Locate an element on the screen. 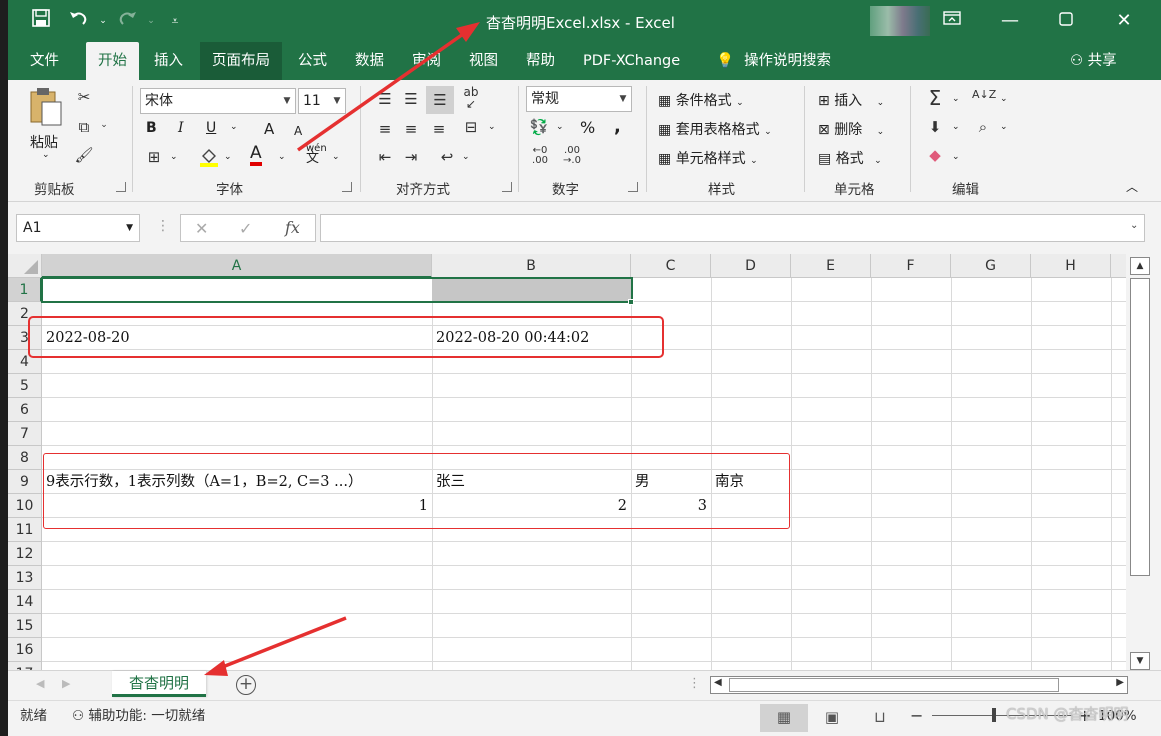 The image size is (1161, 736). tab-pdf-xchange: PDF-XChange is located at coordinates (631, 61).